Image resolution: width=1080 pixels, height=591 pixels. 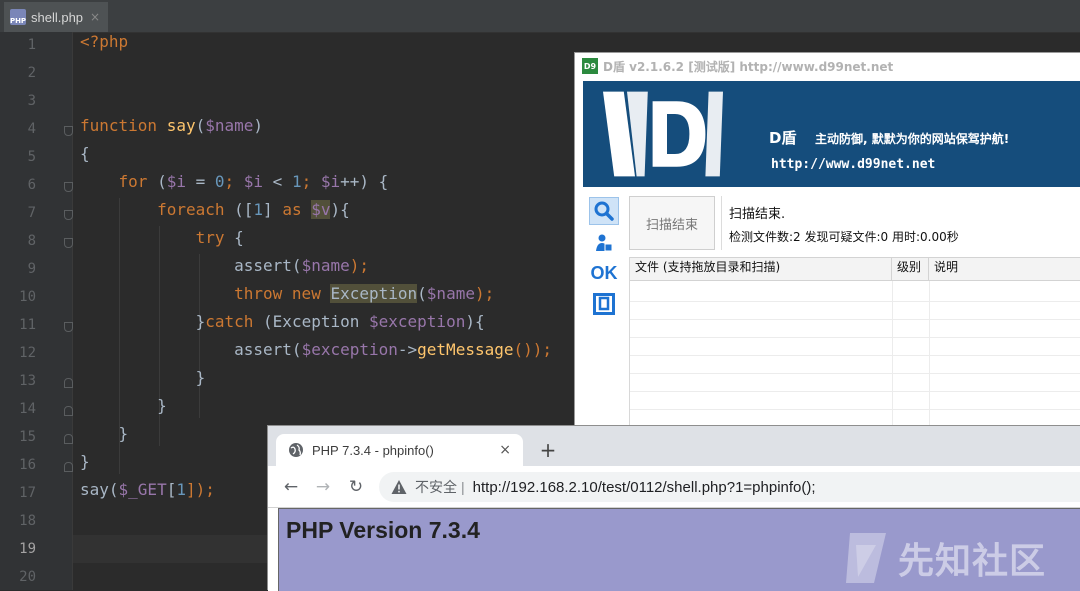 I want to click on dshield-app-icon: D9, so click(x=590, y=66).